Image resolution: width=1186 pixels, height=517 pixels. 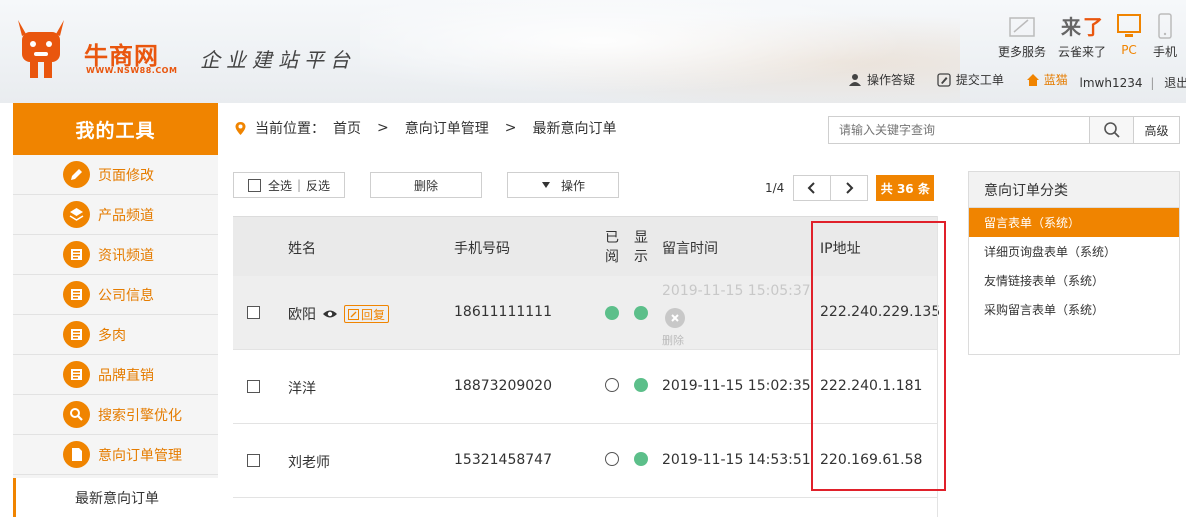 I want to click on home-user-link: 蓝猫, so click(x=1047, y=79).